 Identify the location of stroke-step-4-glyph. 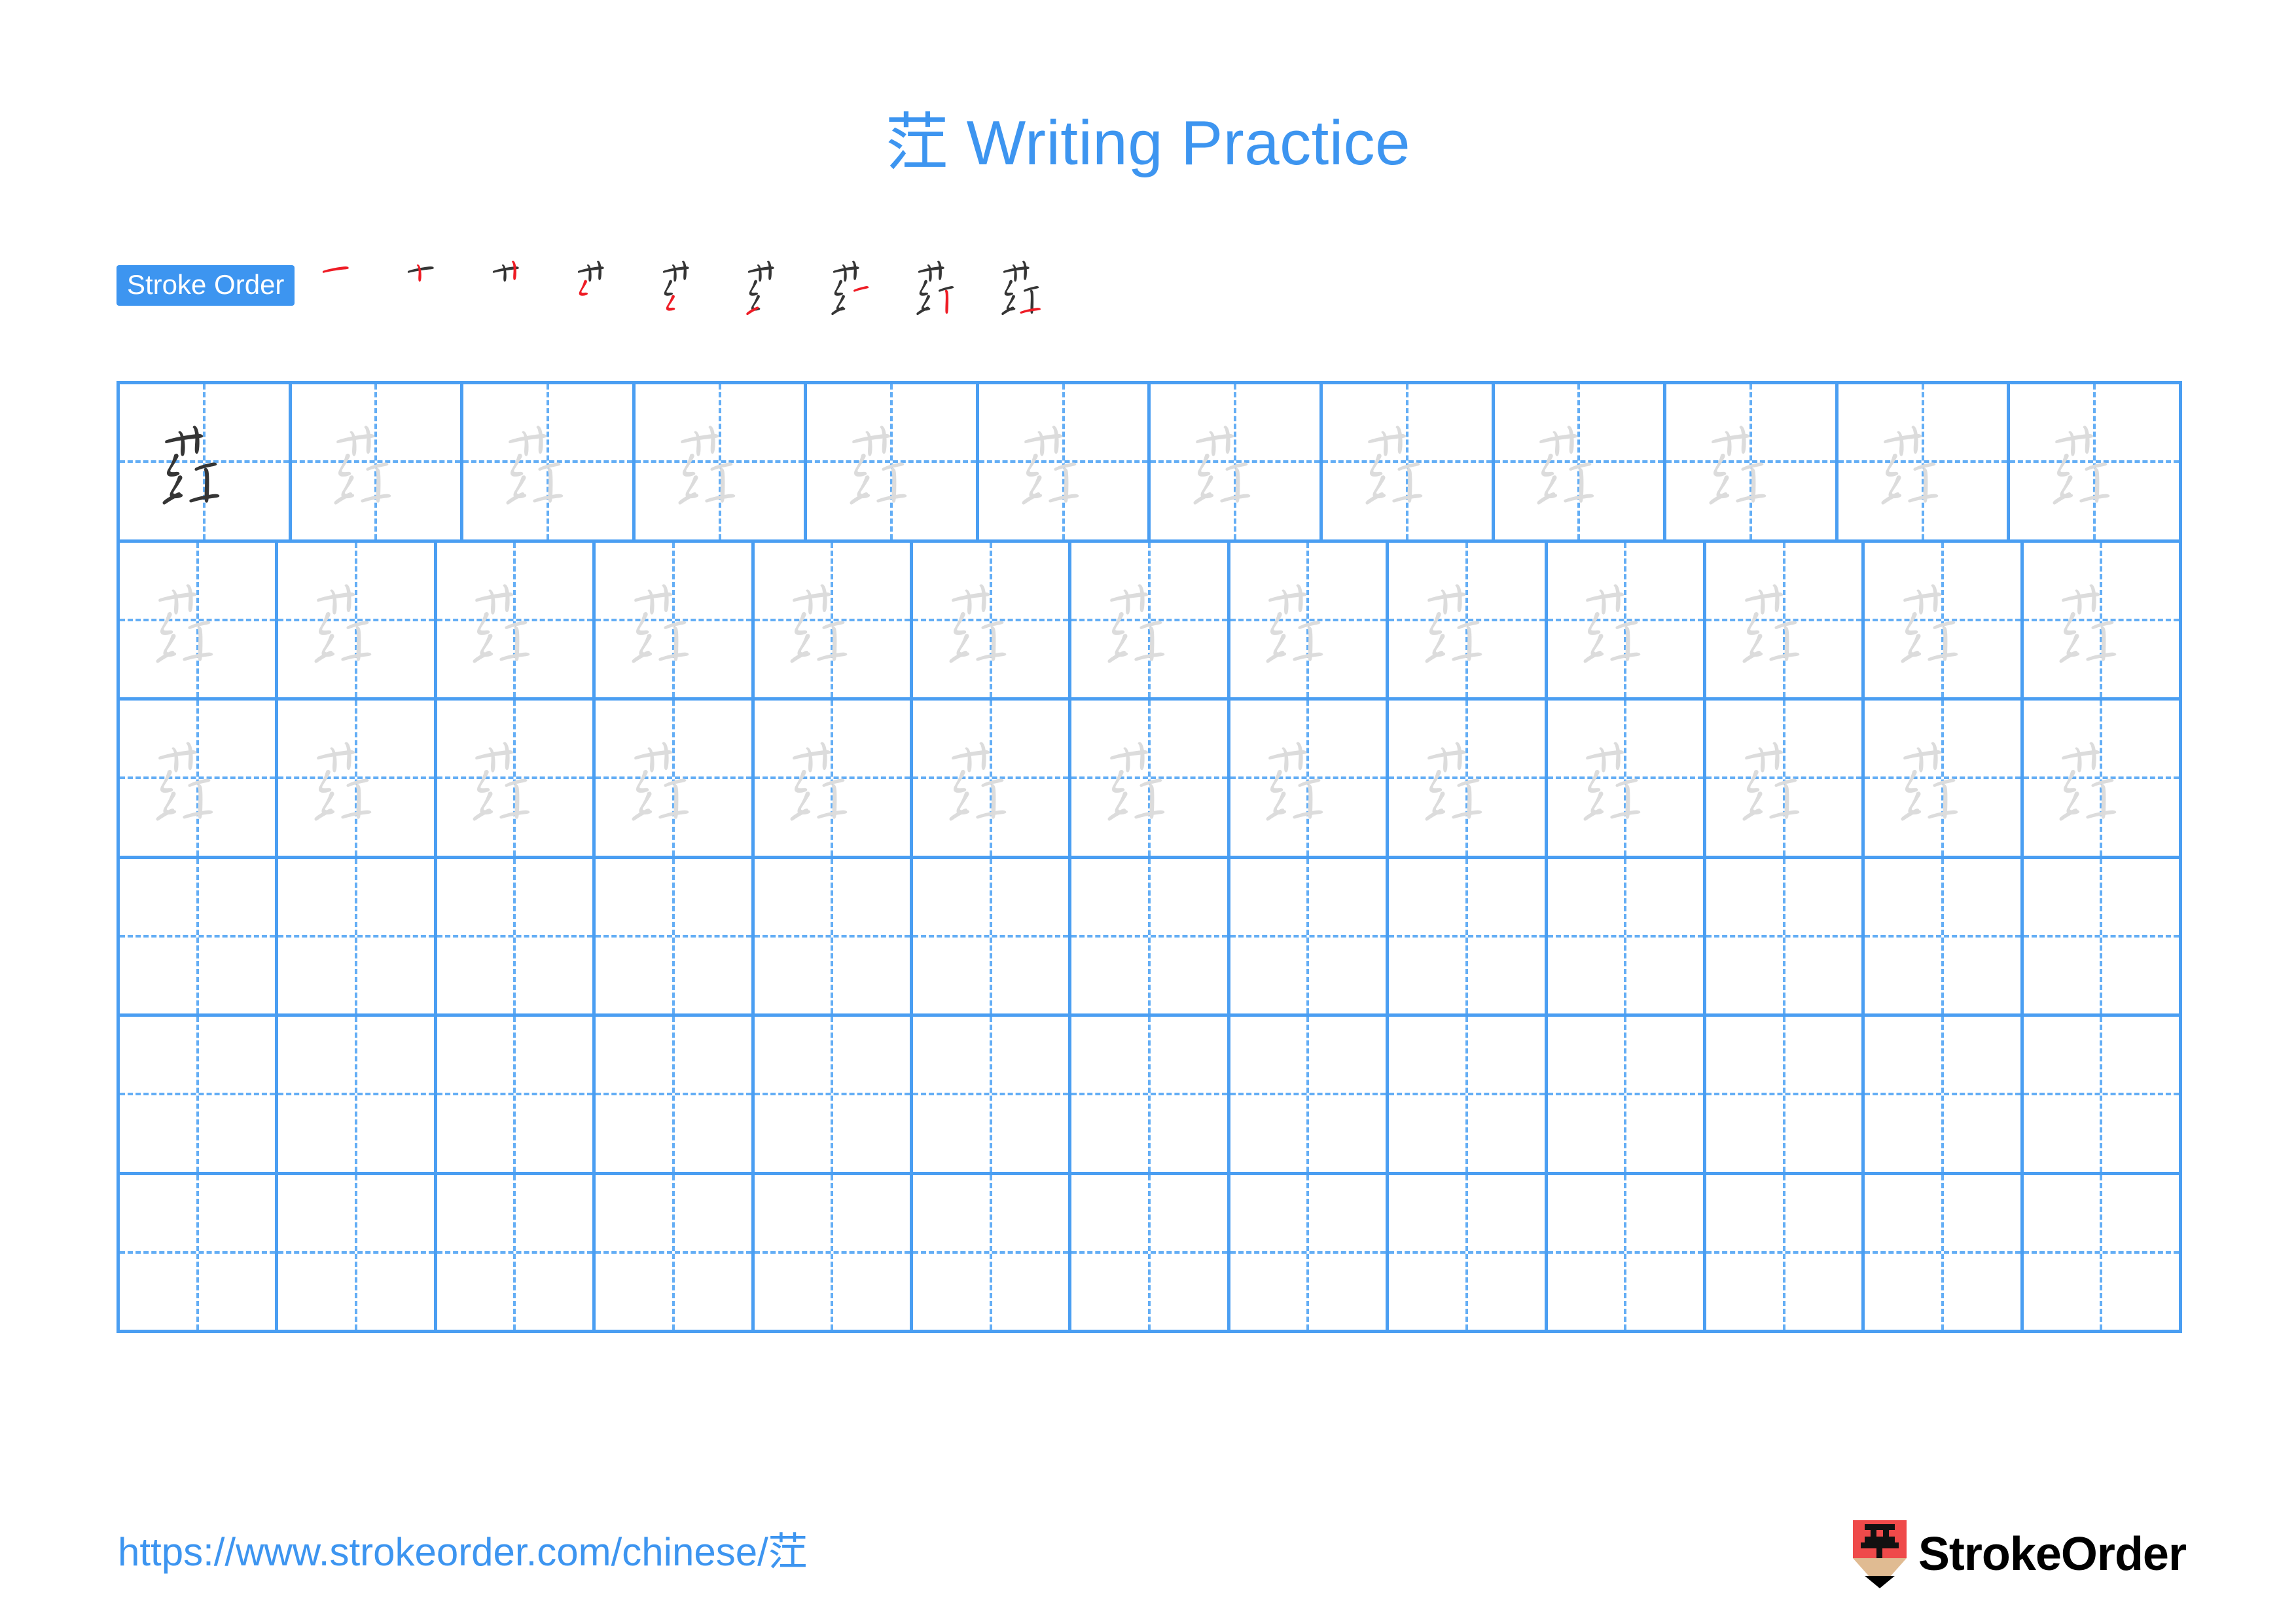
(591, 278).